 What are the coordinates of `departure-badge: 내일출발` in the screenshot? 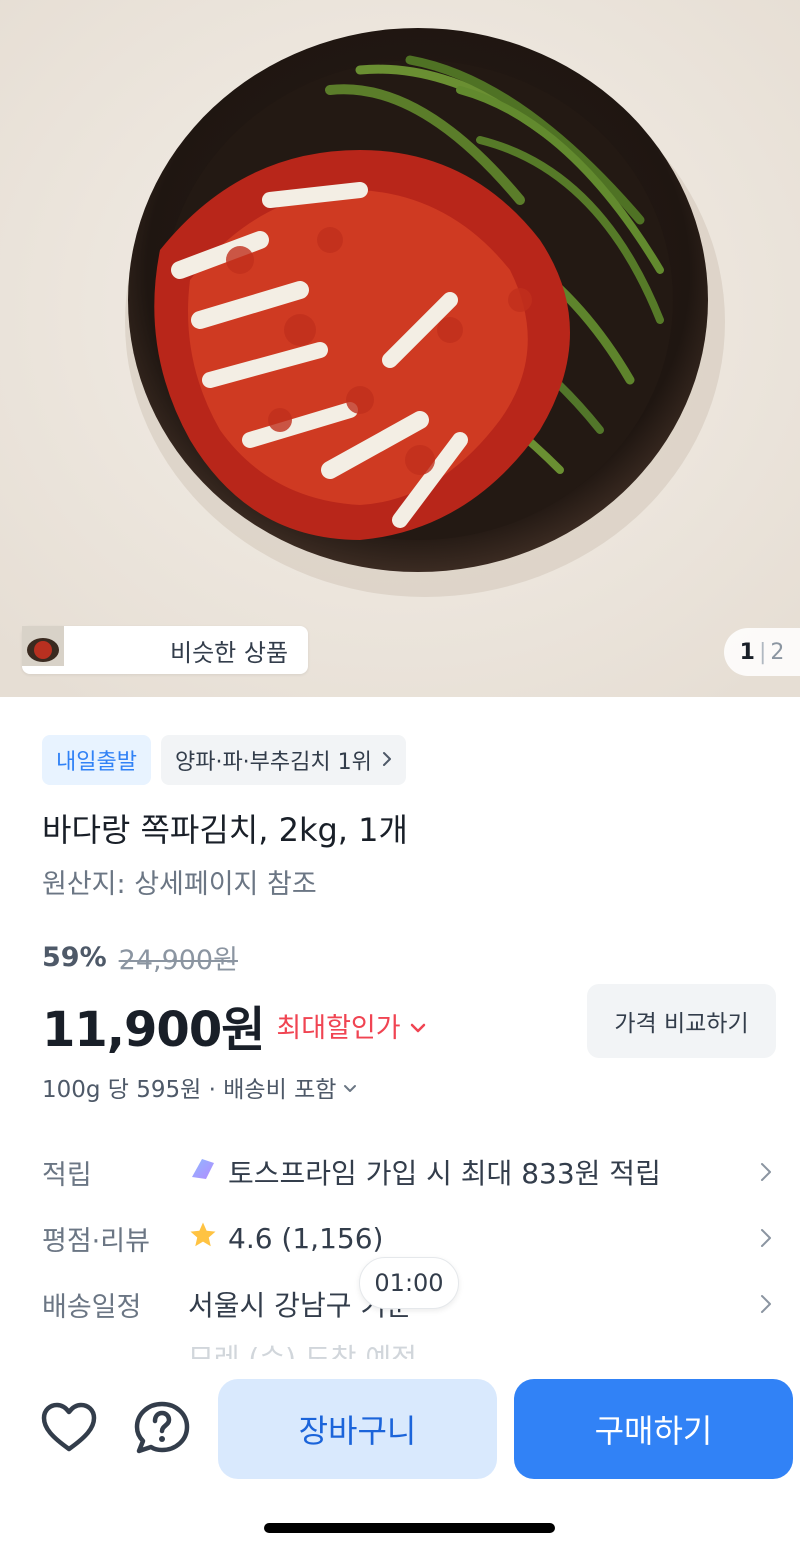 It's located at (96, 760).